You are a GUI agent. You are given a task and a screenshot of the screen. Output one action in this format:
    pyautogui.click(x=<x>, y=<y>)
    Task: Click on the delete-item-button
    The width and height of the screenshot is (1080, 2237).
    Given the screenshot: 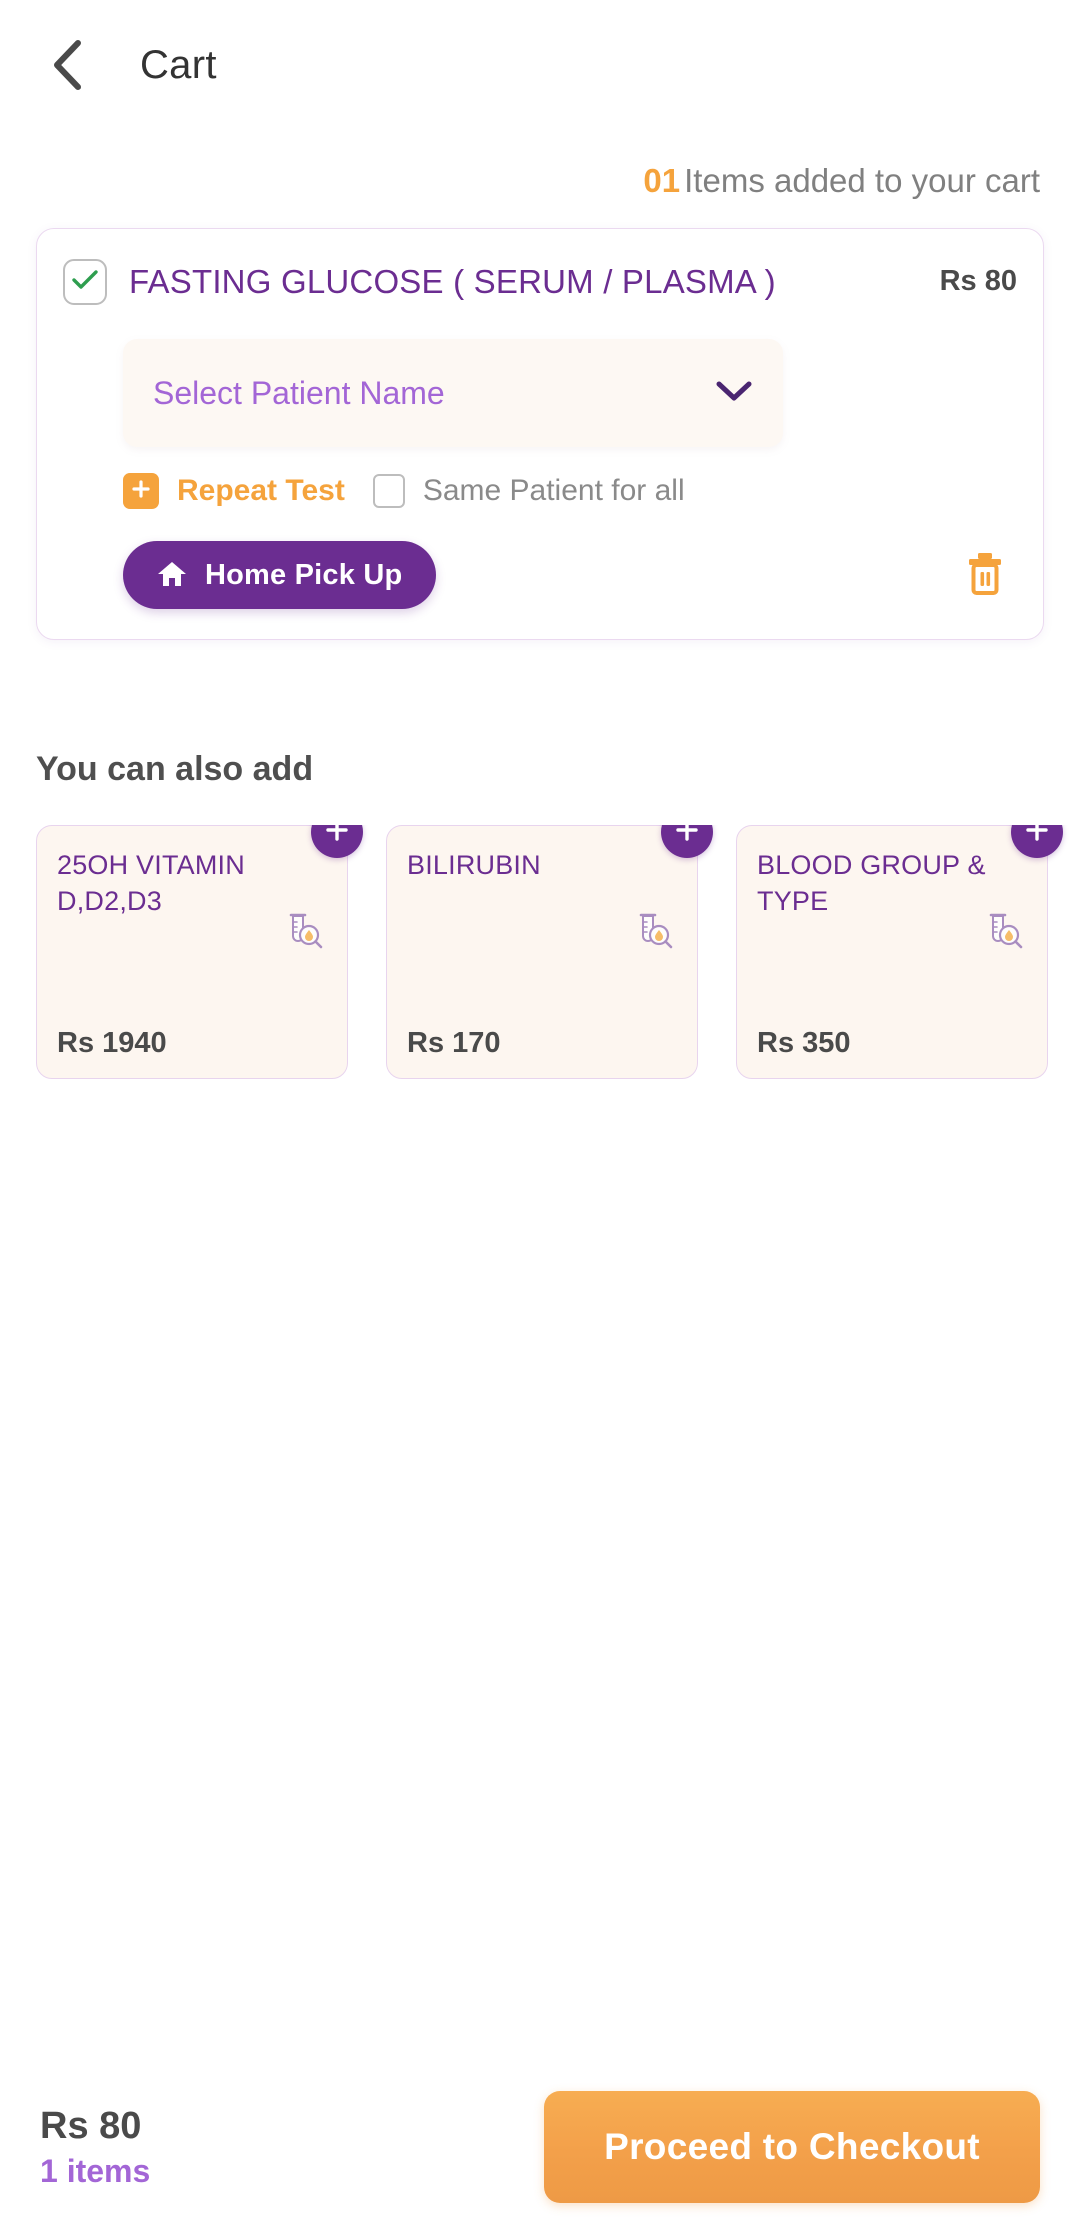 What is the action you would take?
    pyautogui.click(x=985, y=575)
    